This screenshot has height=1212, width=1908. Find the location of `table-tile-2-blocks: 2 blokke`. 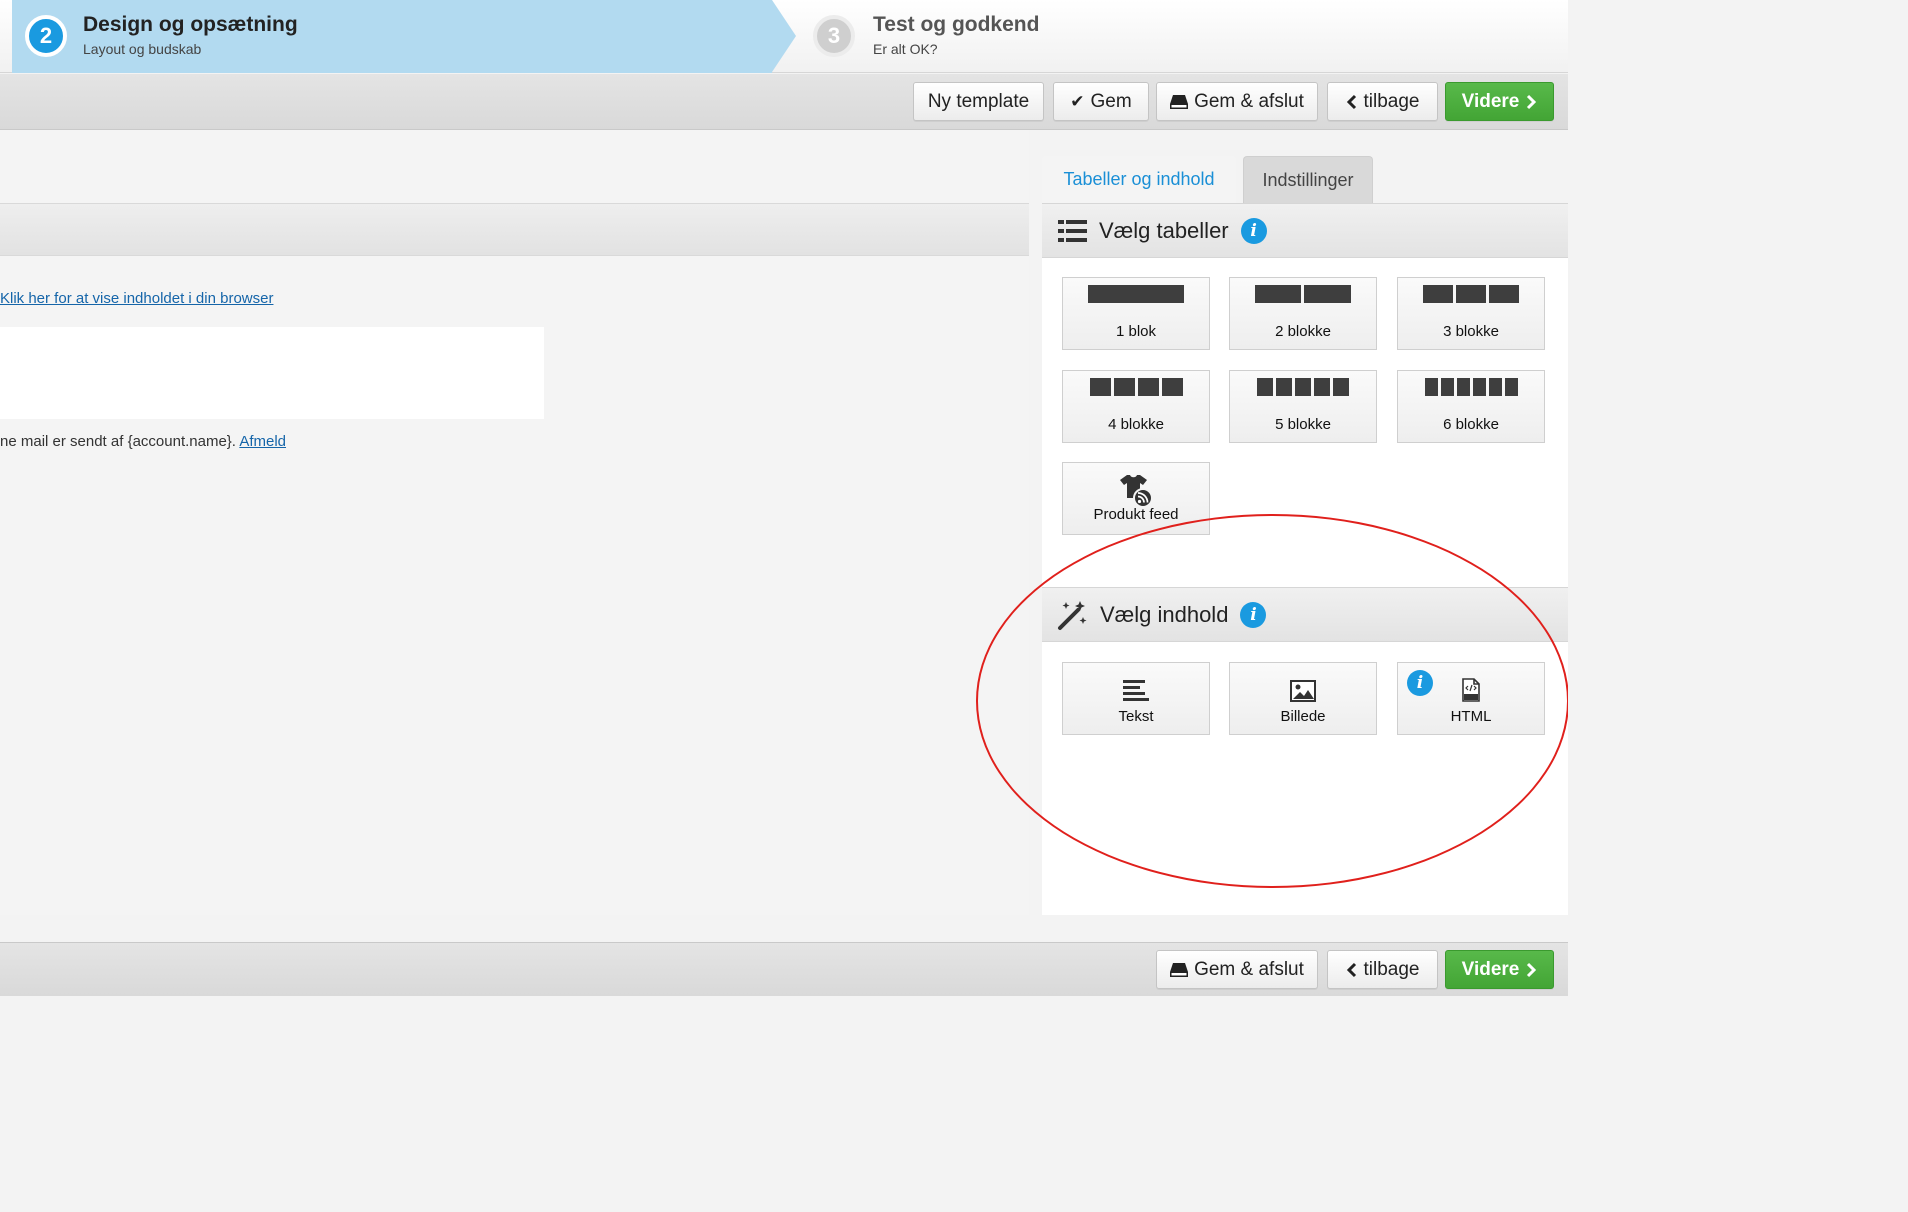

table-tile-2-blocks: 2 blokke is located at coordinates (1303, 313).